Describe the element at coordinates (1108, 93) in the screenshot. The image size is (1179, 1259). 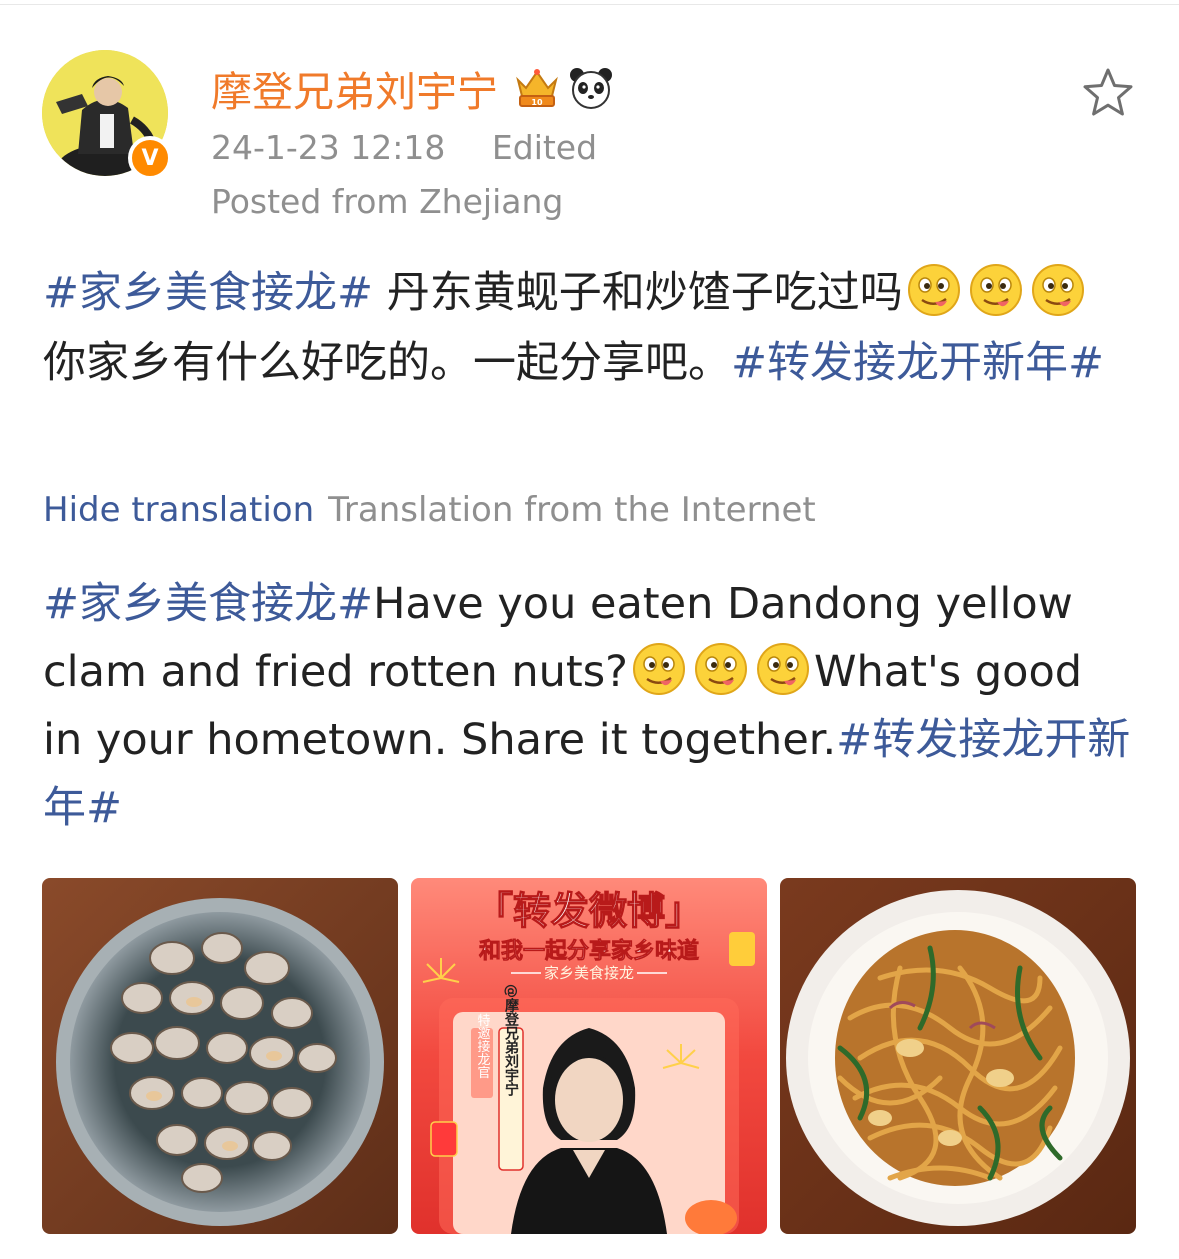
I see `star-icon` at that location.